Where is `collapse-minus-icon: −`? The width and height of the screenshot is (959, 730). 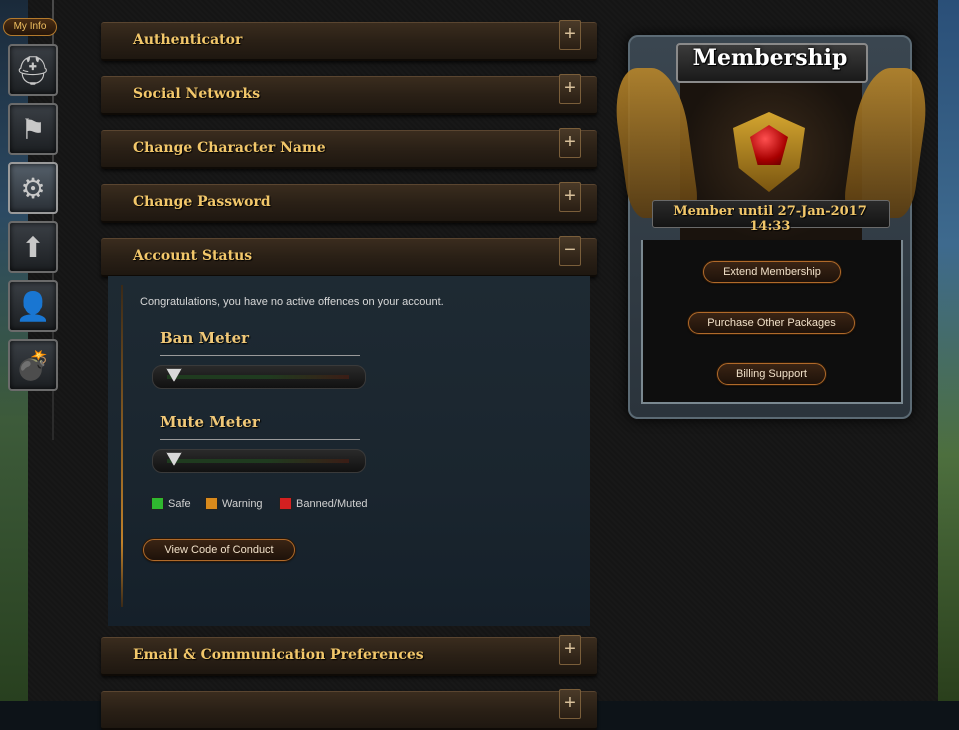 collapse-minus-icon: − is located at coordinates (570, 251).